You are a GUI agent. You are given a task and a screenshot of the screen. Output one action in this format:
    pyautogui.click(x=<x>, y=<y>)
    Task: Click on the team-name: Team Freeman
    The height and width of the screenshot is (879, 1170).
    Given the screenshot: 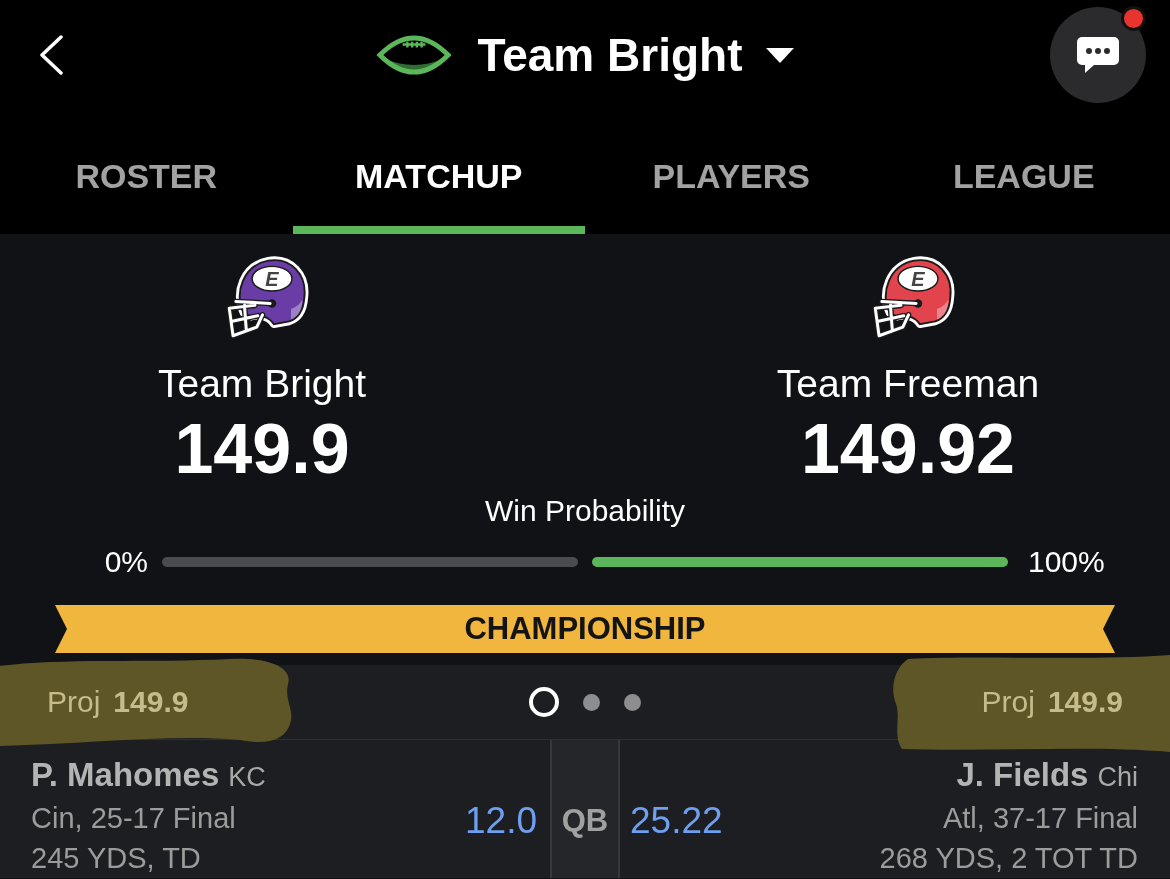 What is the action you would take?
    pyautogui.click(x=908, y=384)
    